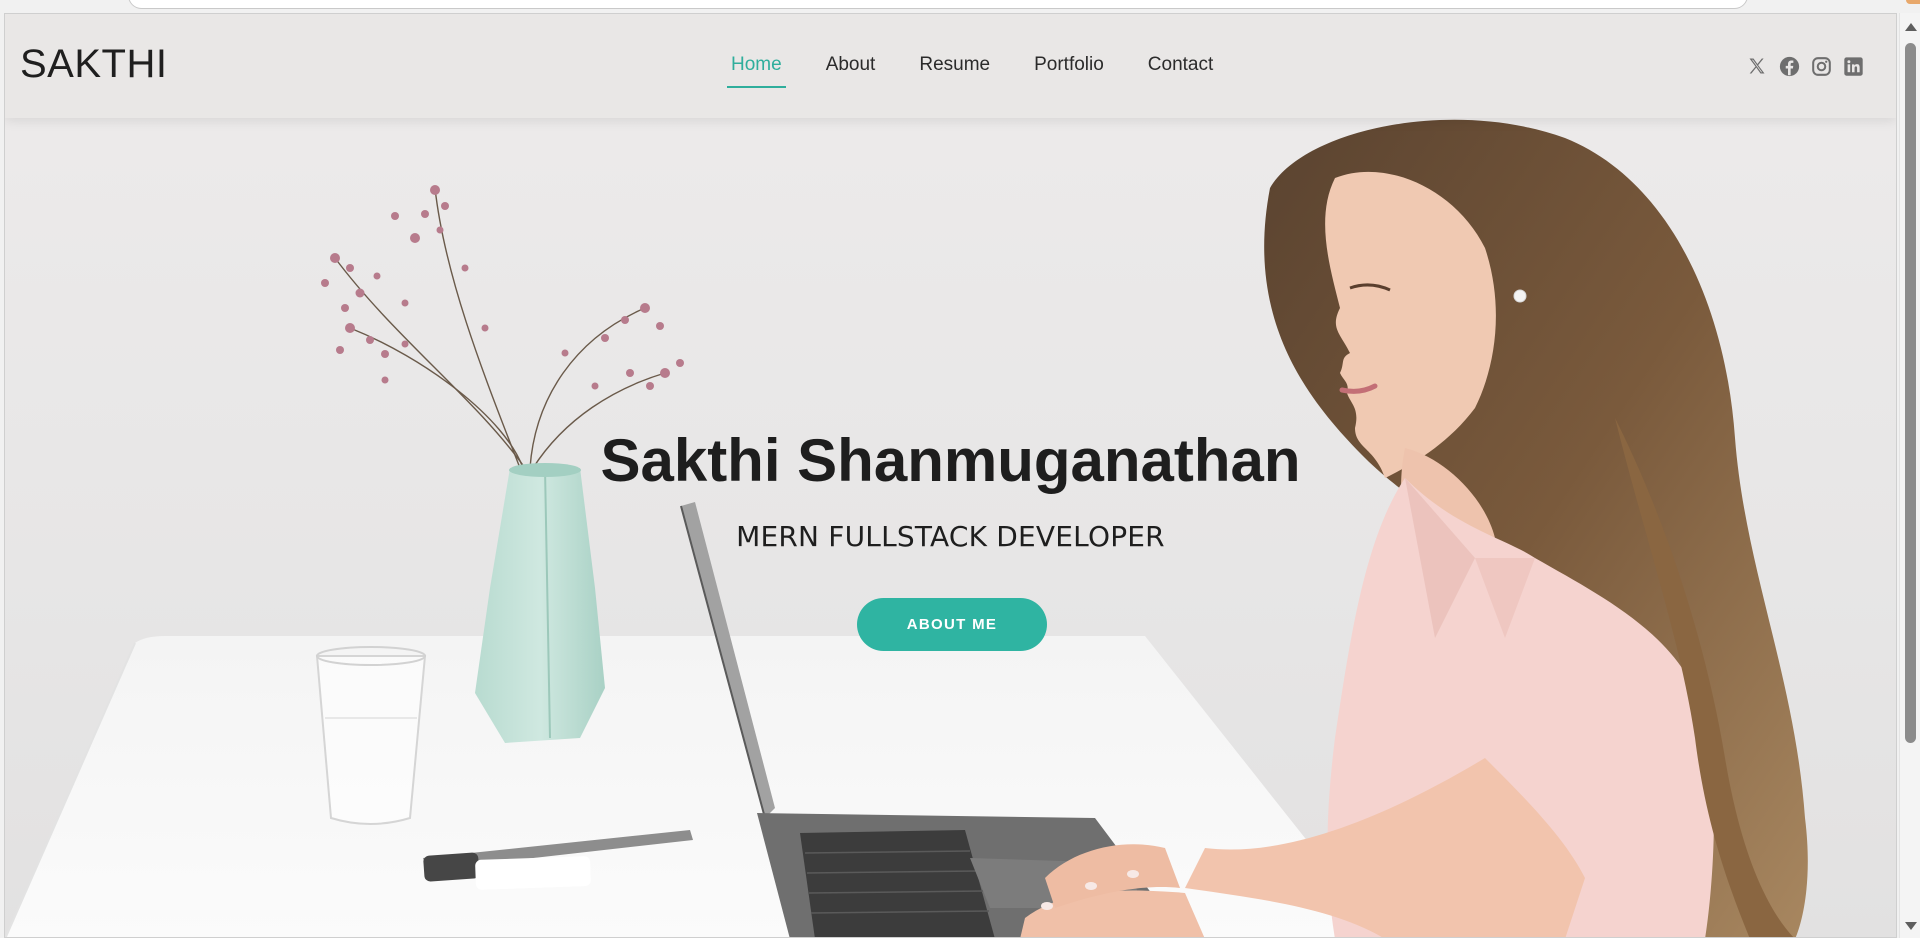 The width and height of the screenshot is (1920, 938). Describe the element at coordinates (371, 735) in the screenshot. I see `water-glass` at that location.